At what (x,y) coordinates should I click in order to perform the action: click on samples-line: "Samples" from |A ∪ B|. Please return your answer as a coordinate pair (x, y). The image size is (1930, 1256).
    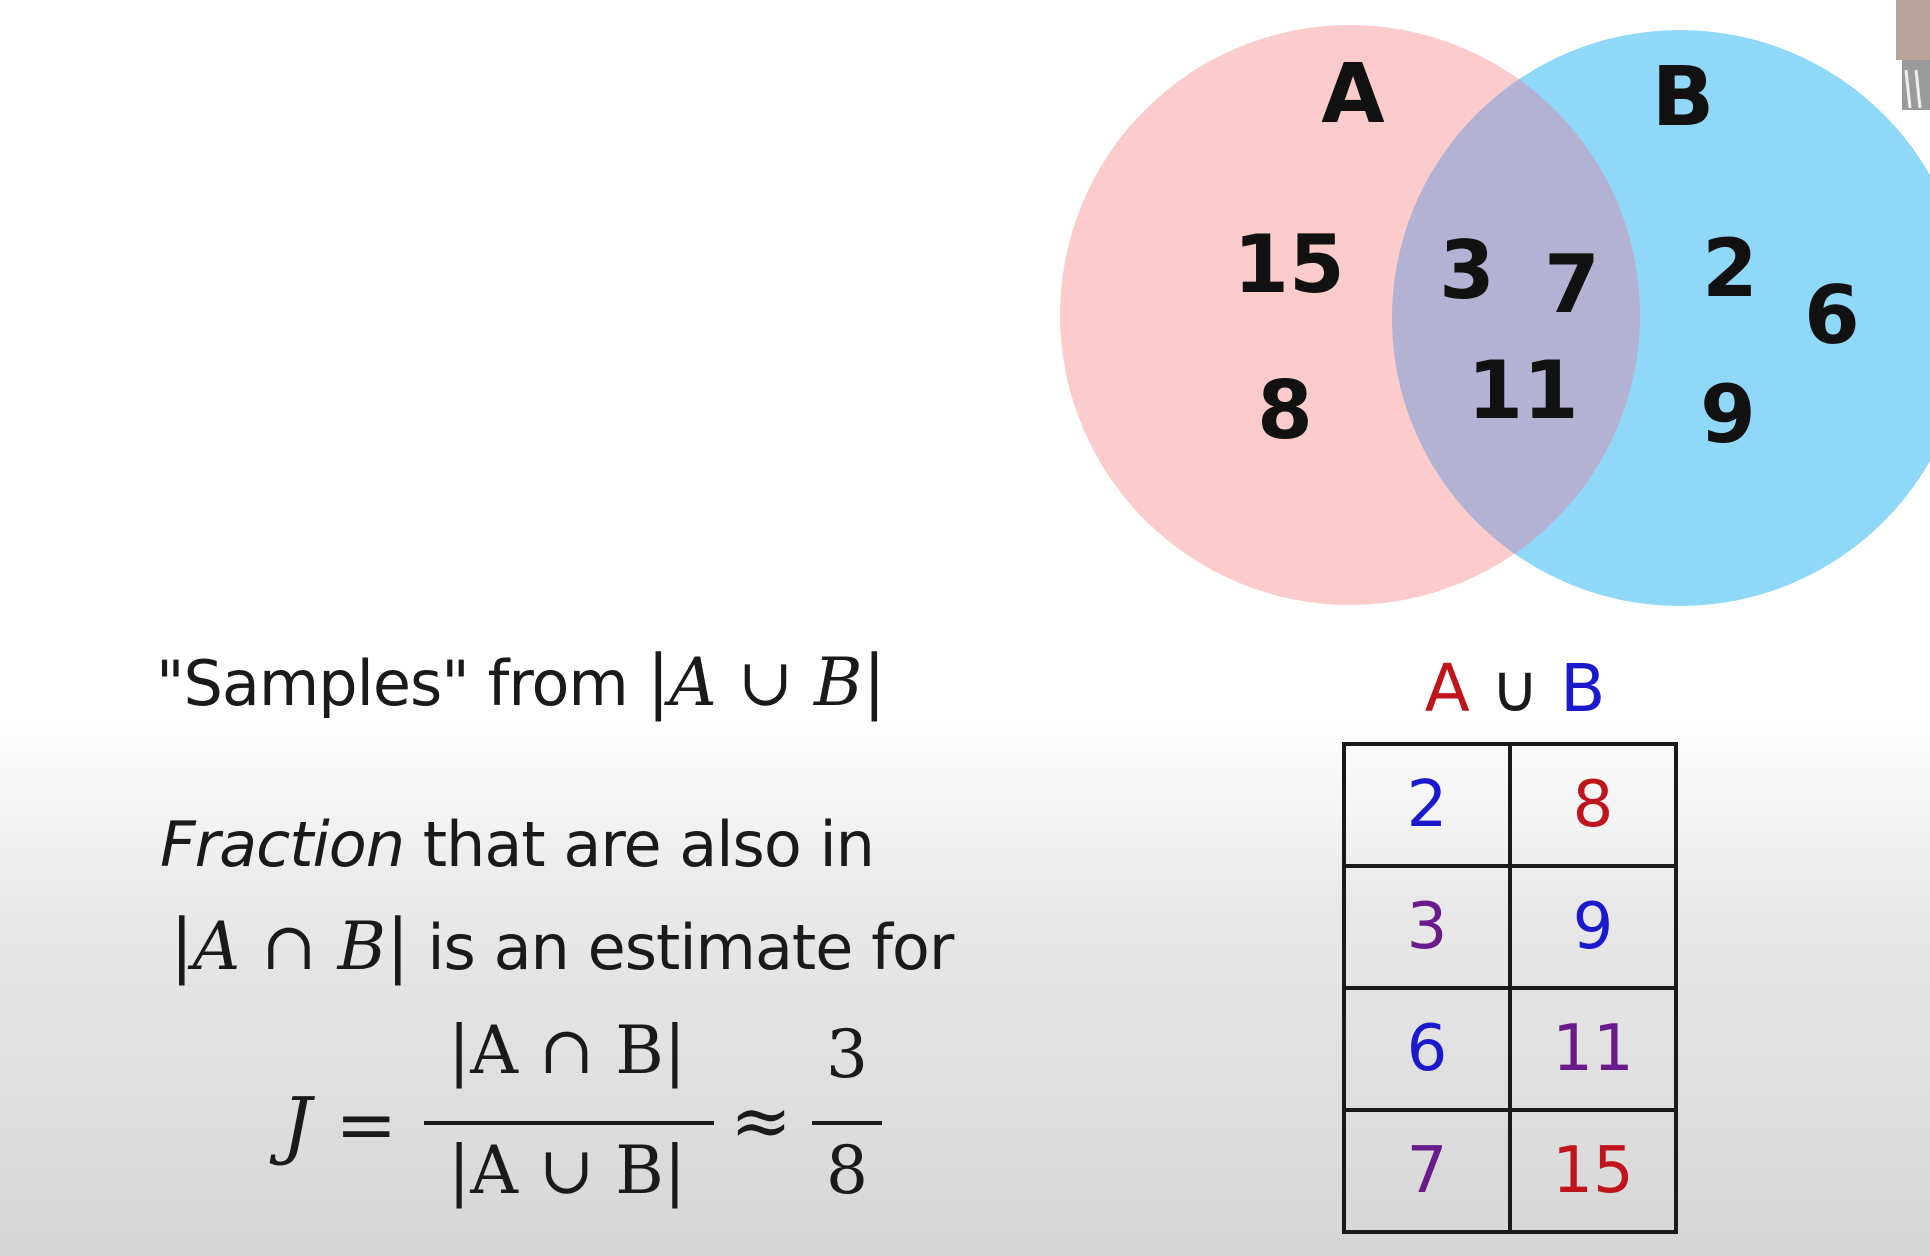
    Looking at the image, I should click on (521, 681).